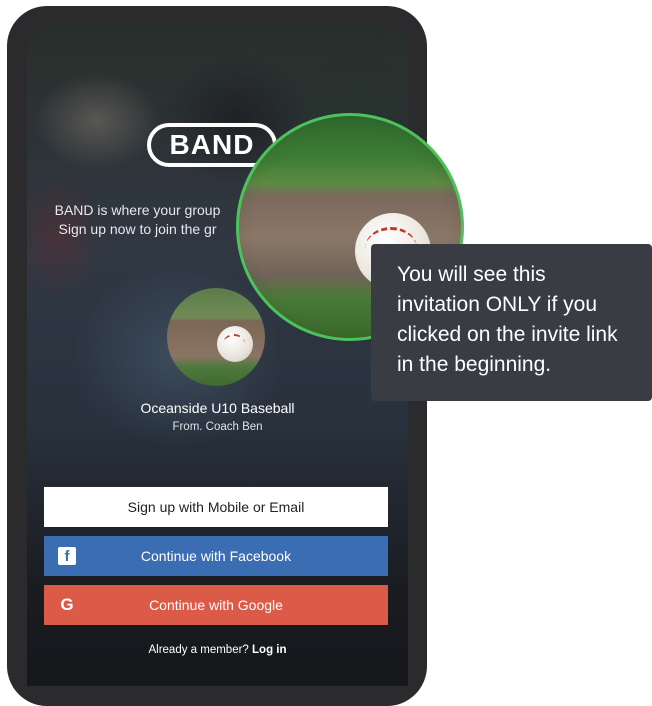 The image size is (652, 706). I want to click on signup-button-label: Sign up with Mobile or Email, so click(216, 507).